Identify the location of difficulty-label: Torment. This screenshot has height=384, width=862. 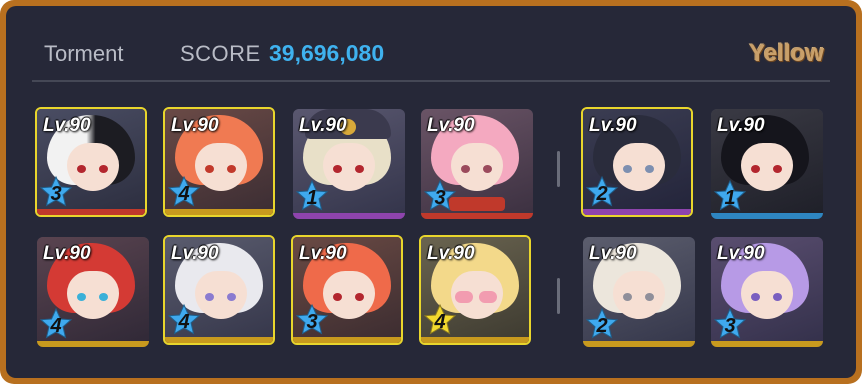
(84, 53).